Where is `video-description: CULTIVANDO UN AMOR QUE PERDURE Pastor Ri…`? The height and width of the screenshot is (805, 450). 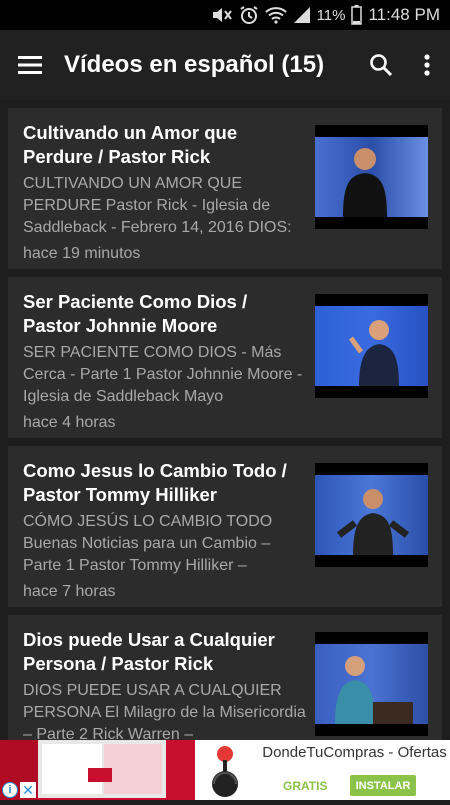
video-description: CULTIVANDO UN AMOR QUE PERDURE Pastor Ri… is located at coordinates (157, 205).